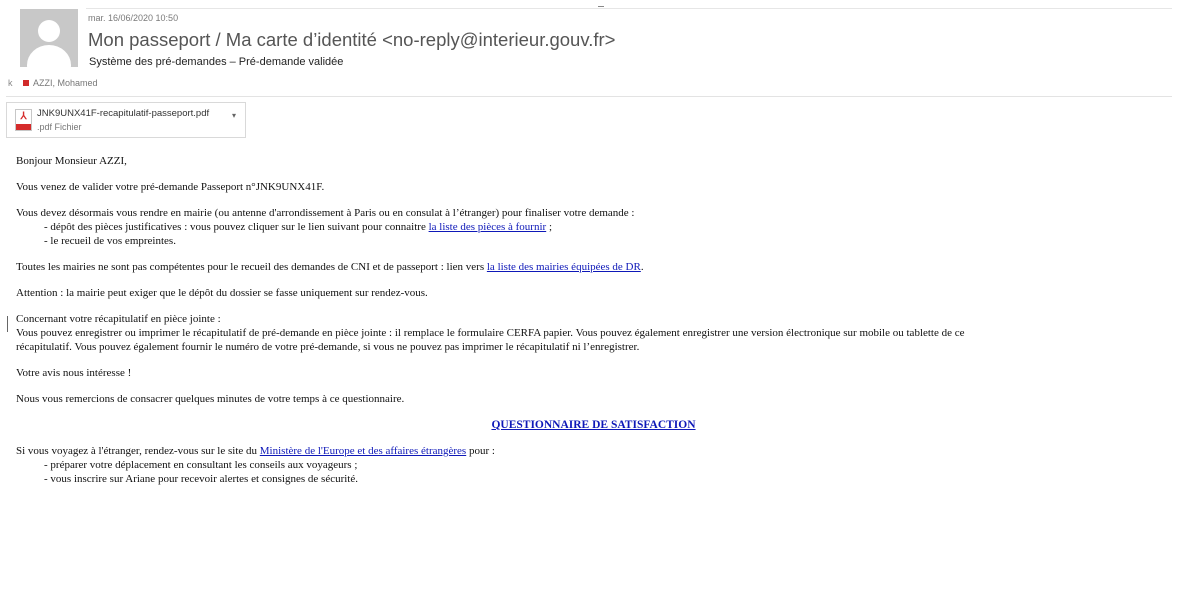  I want to click on recipient-flag-icon, so click(26, 83).